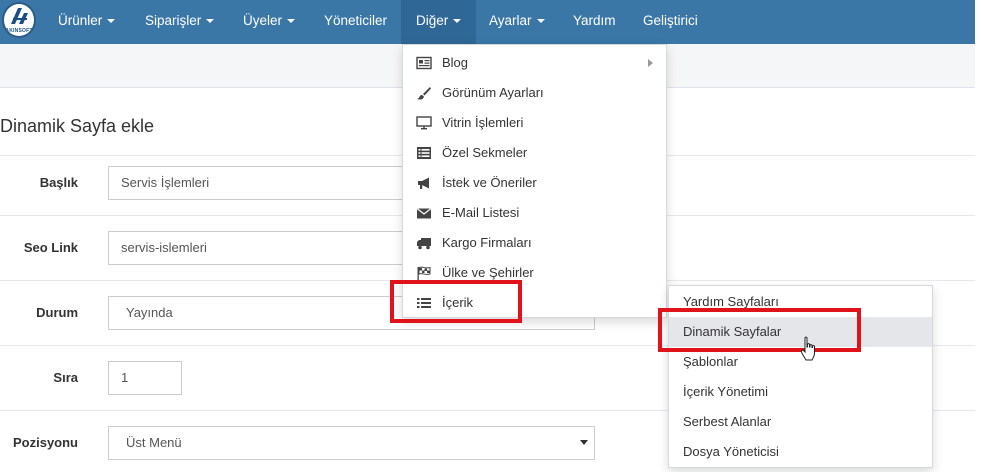  What do you see at coordinates (145, 378) in the screenshot?
I see `sira-input: 1` at bounding box center [145, 378].